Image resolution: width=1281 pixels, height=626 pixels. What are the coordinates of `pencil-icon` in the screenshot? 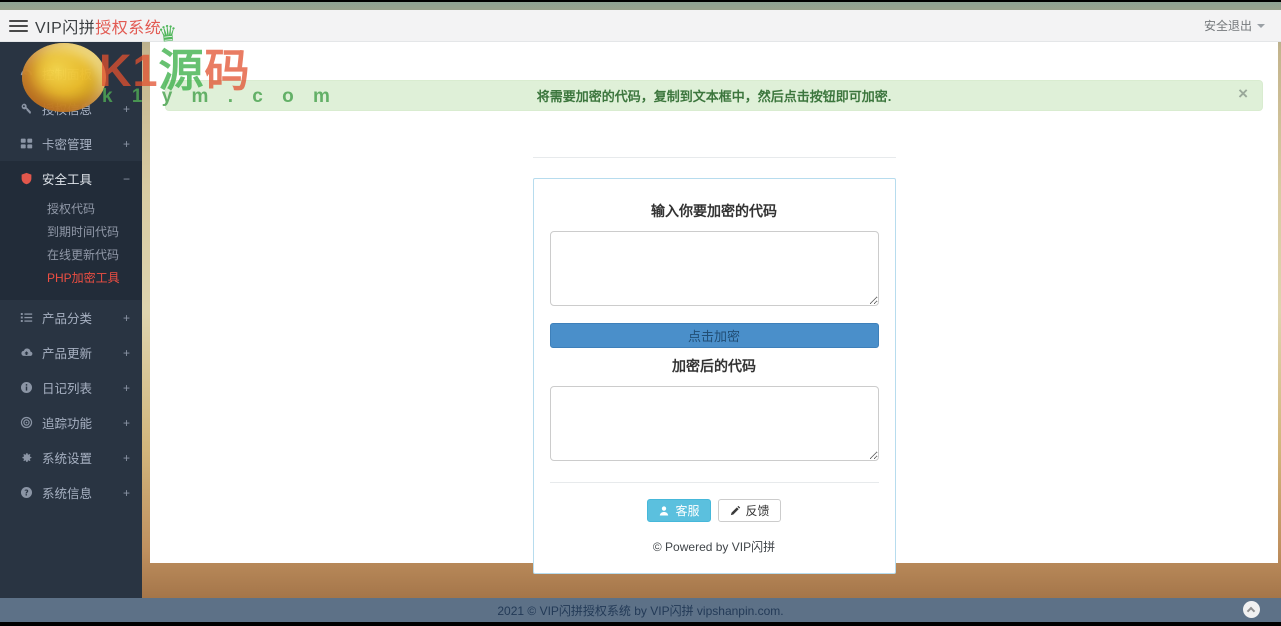 It's located at (735, 510).